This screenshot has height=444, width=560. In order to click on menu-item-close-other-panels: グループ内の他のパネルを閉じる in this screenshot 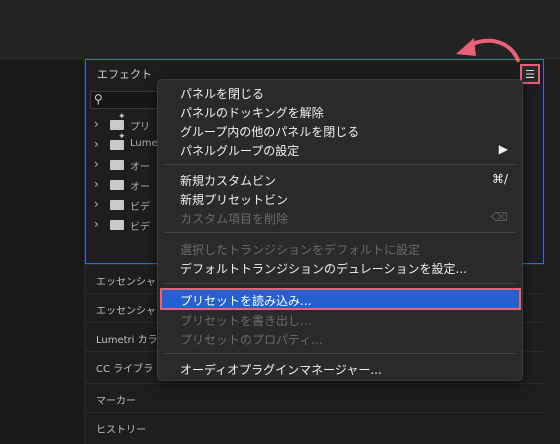, I will do `click(340, 130)`.